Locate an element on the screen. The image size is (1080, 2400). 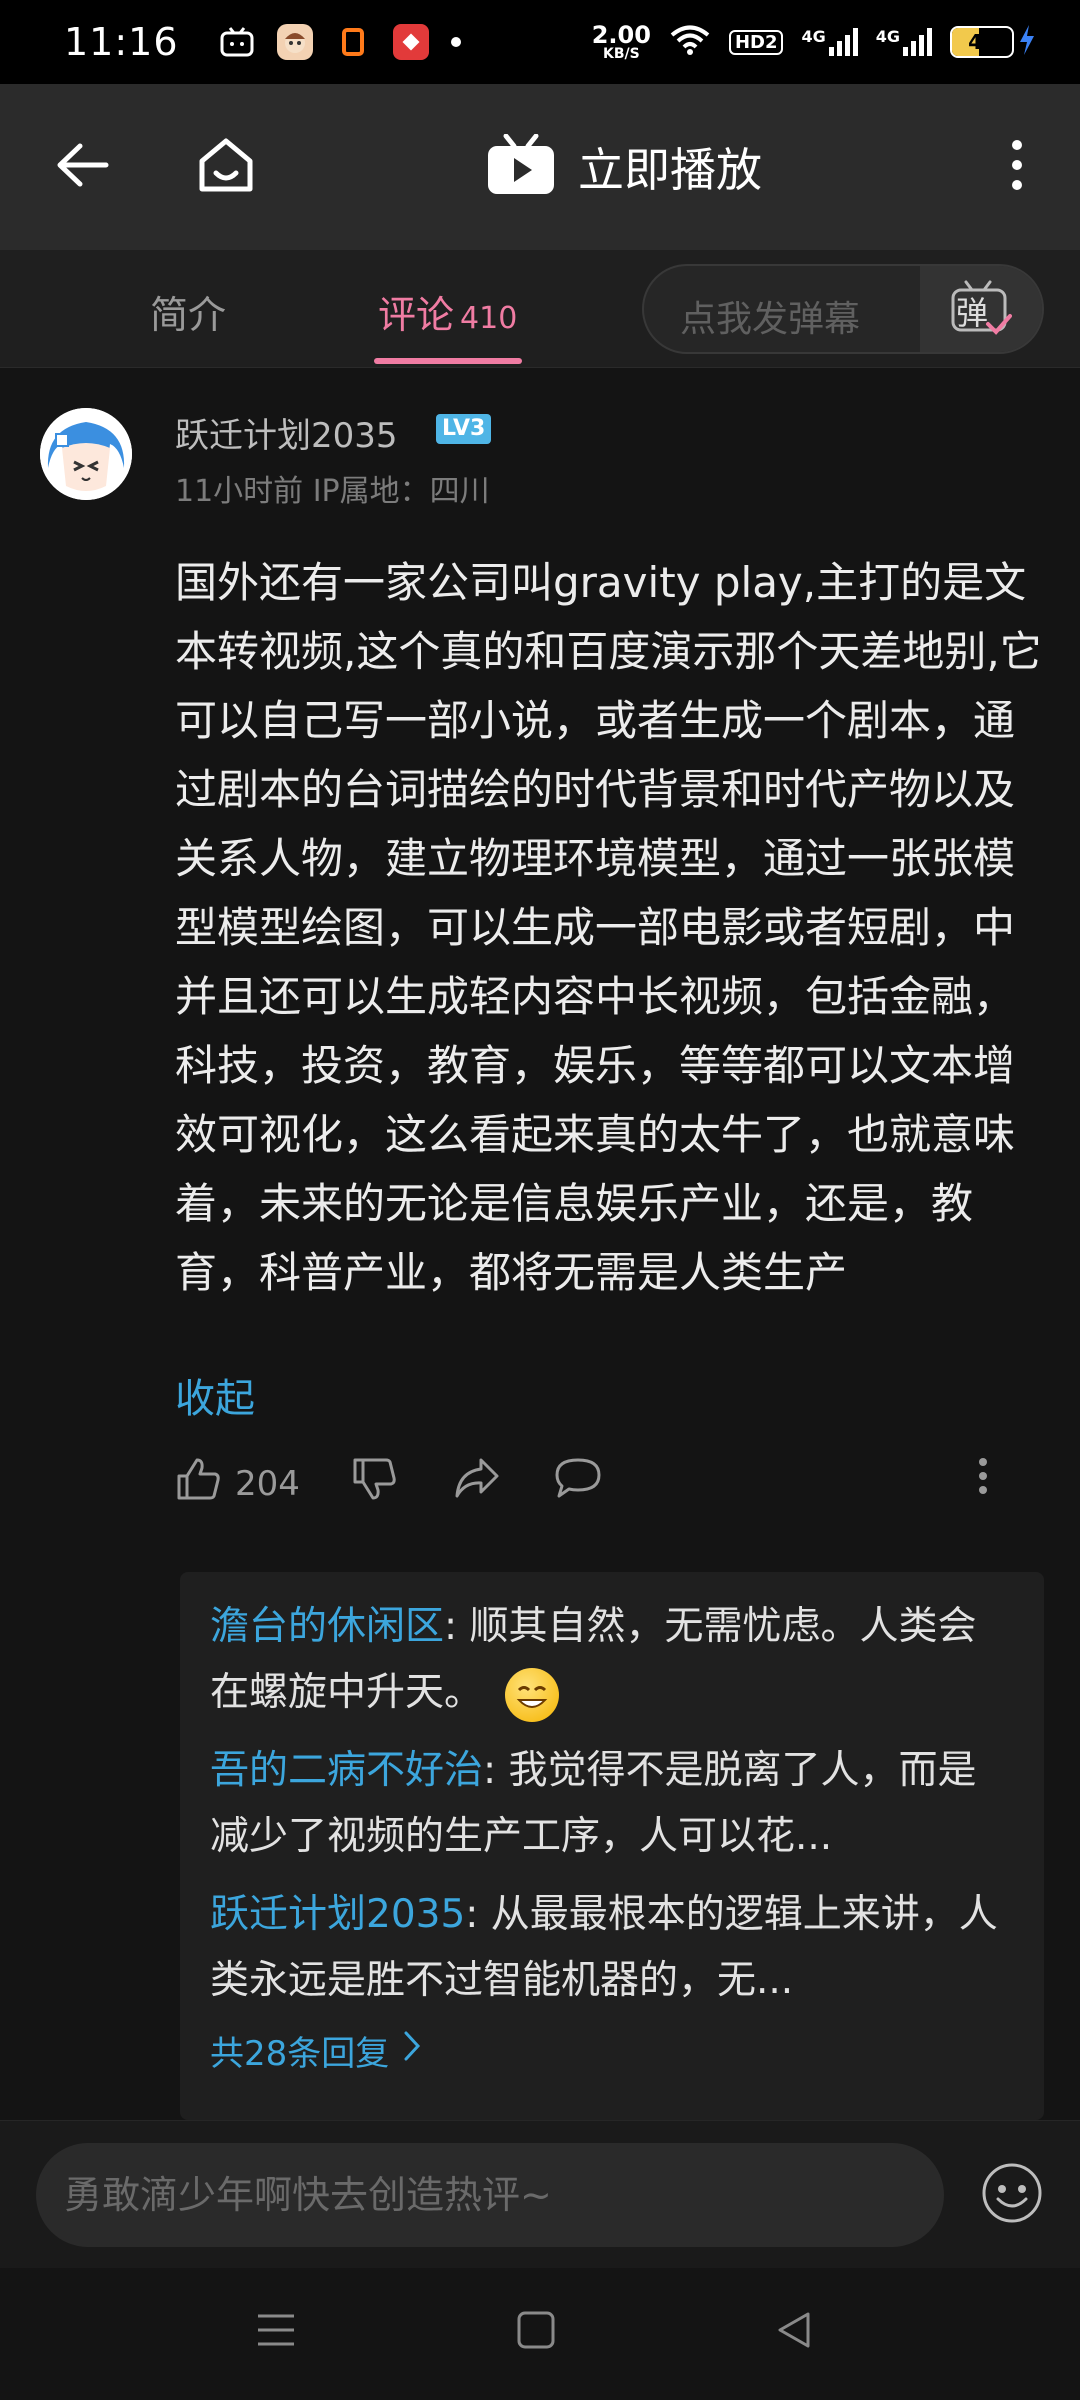
signal-icon-1: 4G is located at coordinates (829, 42).